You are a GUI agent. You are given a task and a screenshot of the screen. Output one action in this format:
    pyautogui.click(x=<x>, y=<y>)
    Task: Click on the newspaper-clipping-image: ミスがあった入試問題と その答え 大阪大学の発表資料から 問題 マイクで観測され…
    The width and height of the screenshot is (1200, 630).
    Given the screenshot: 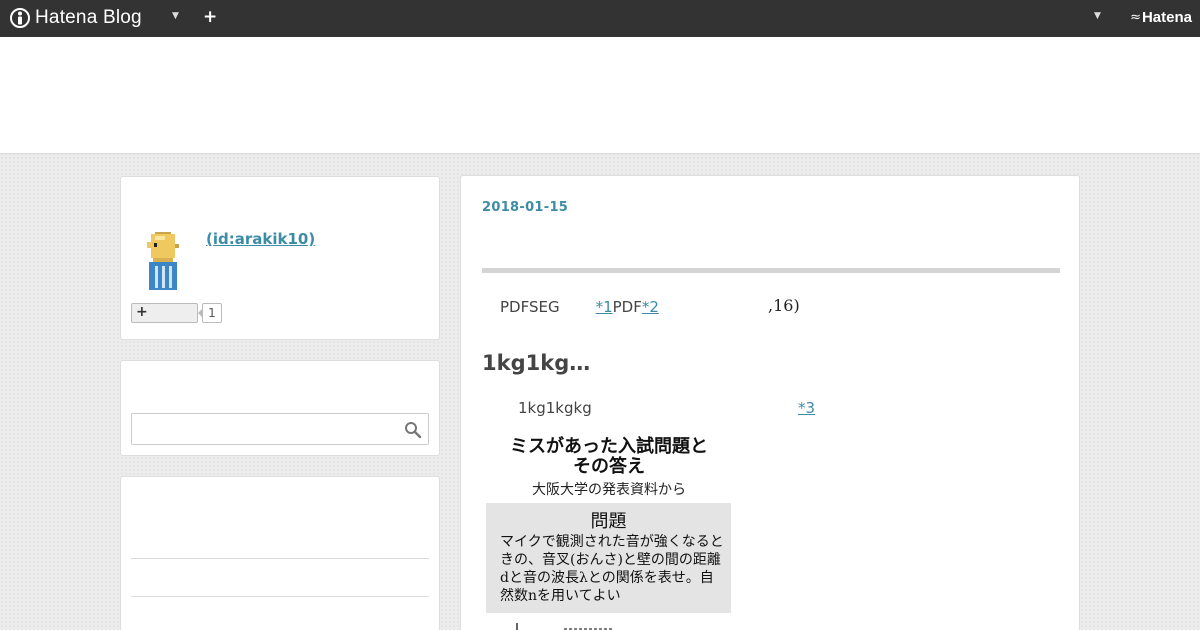 What is the action you would take?
    pyautogui.click(x=609, y=530)
    